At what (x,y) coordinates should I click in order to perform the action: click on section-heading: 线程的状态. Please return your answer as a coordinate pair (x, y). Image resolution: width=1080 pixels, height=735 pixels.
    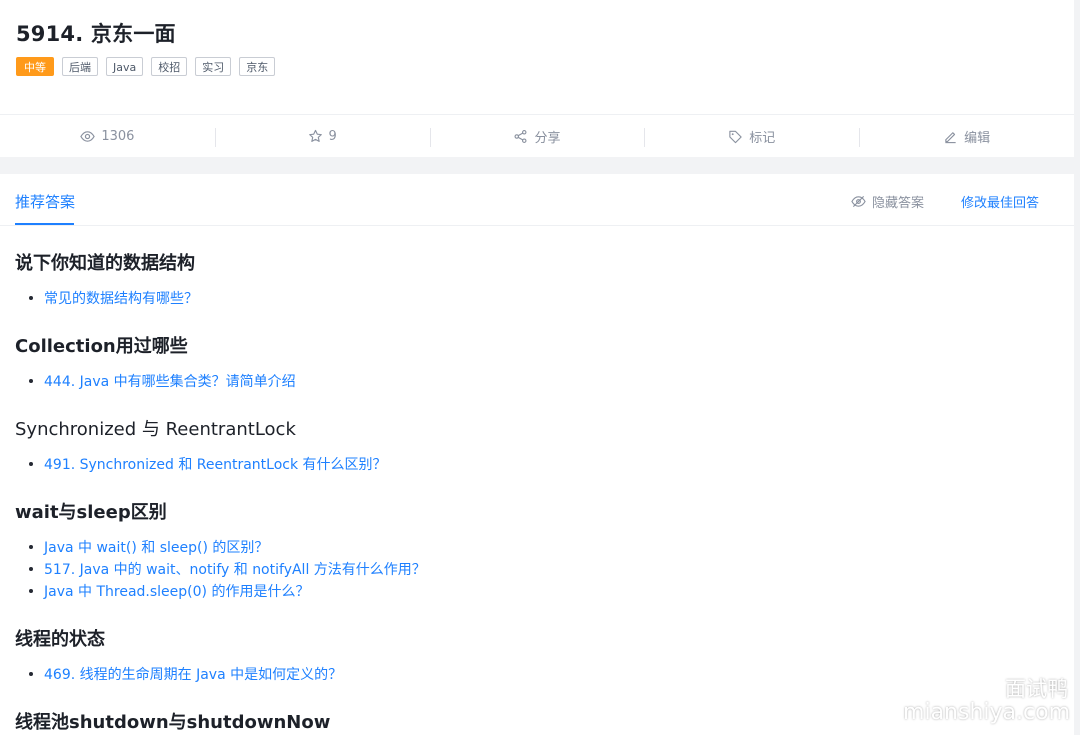
    Looking at the image, I should click on (60, 639).